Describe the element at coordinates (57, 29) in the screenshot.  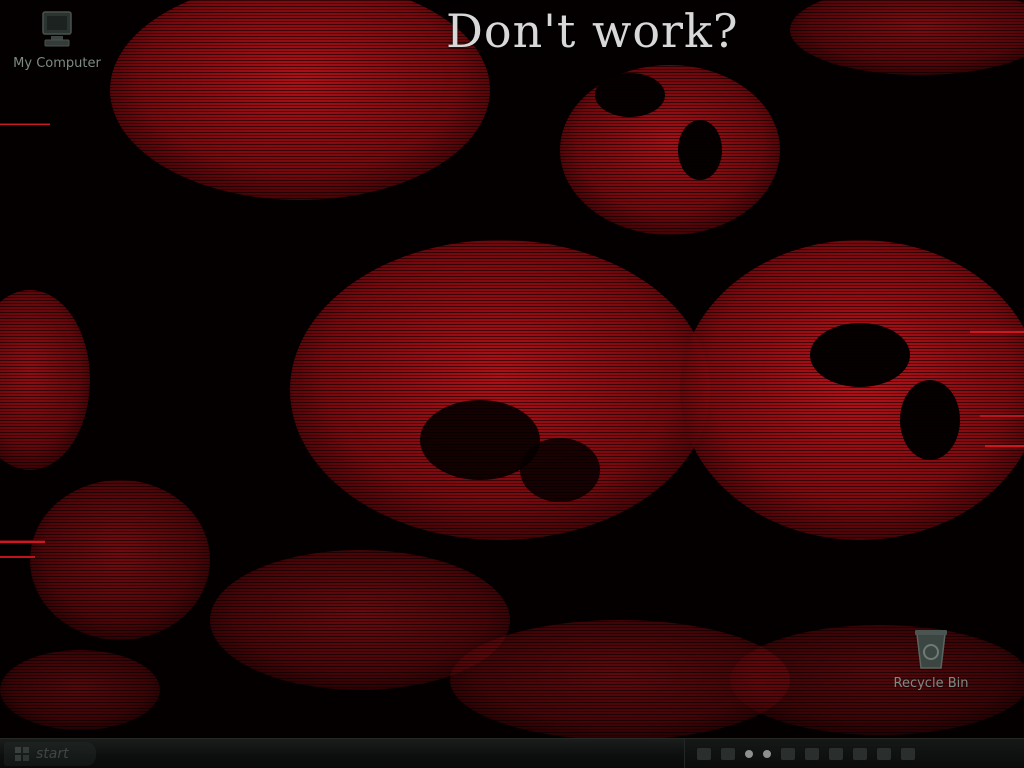
I see `computer-icon` at that location.